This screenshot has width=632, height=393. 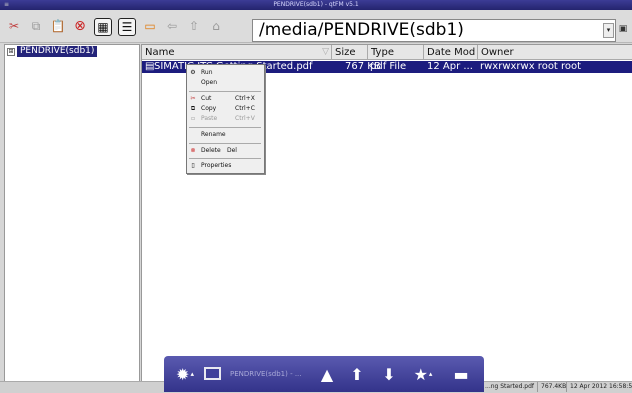 What do you see at coordinates (345, 52) in the screenshot?
I see `column-size-label: Size` at bounding box center [345, 52].